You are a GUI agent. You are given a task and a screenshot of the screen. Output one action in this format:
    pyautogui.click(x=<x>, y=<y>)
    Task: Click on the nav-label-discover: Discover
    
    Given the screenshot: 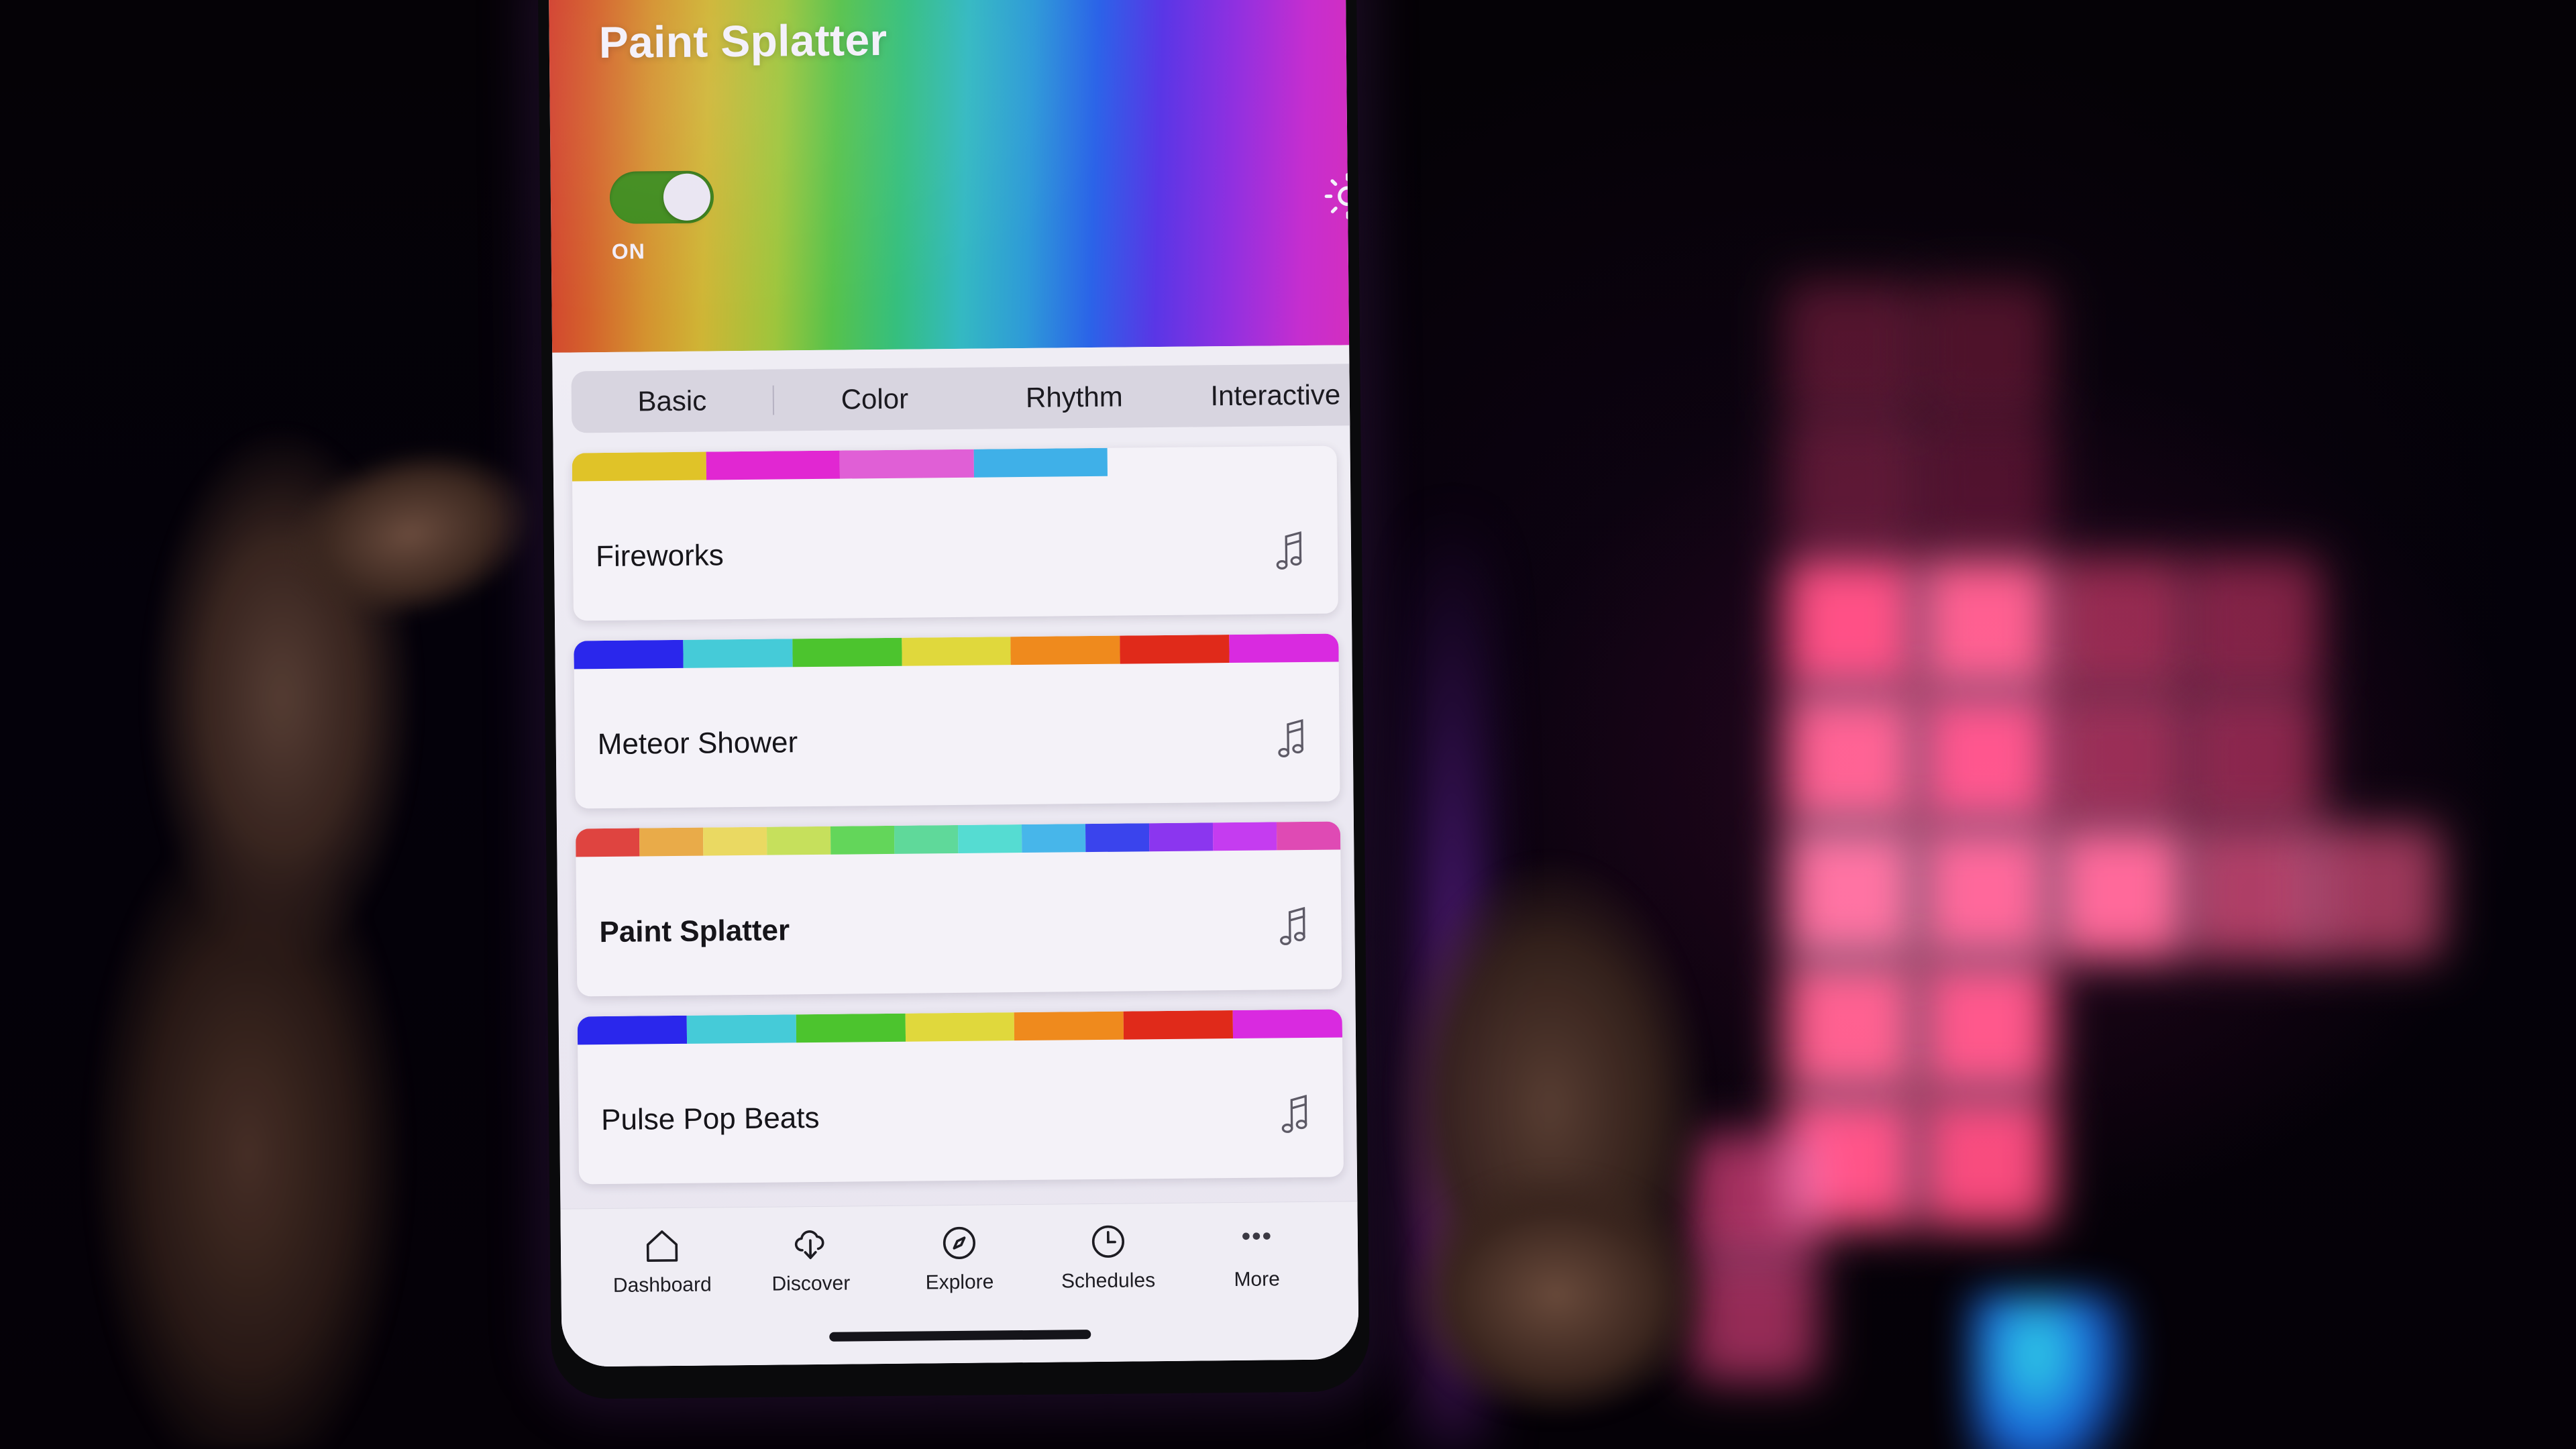 What is the action you would take?
    pyautogui.click(x=811, y=1283)
    